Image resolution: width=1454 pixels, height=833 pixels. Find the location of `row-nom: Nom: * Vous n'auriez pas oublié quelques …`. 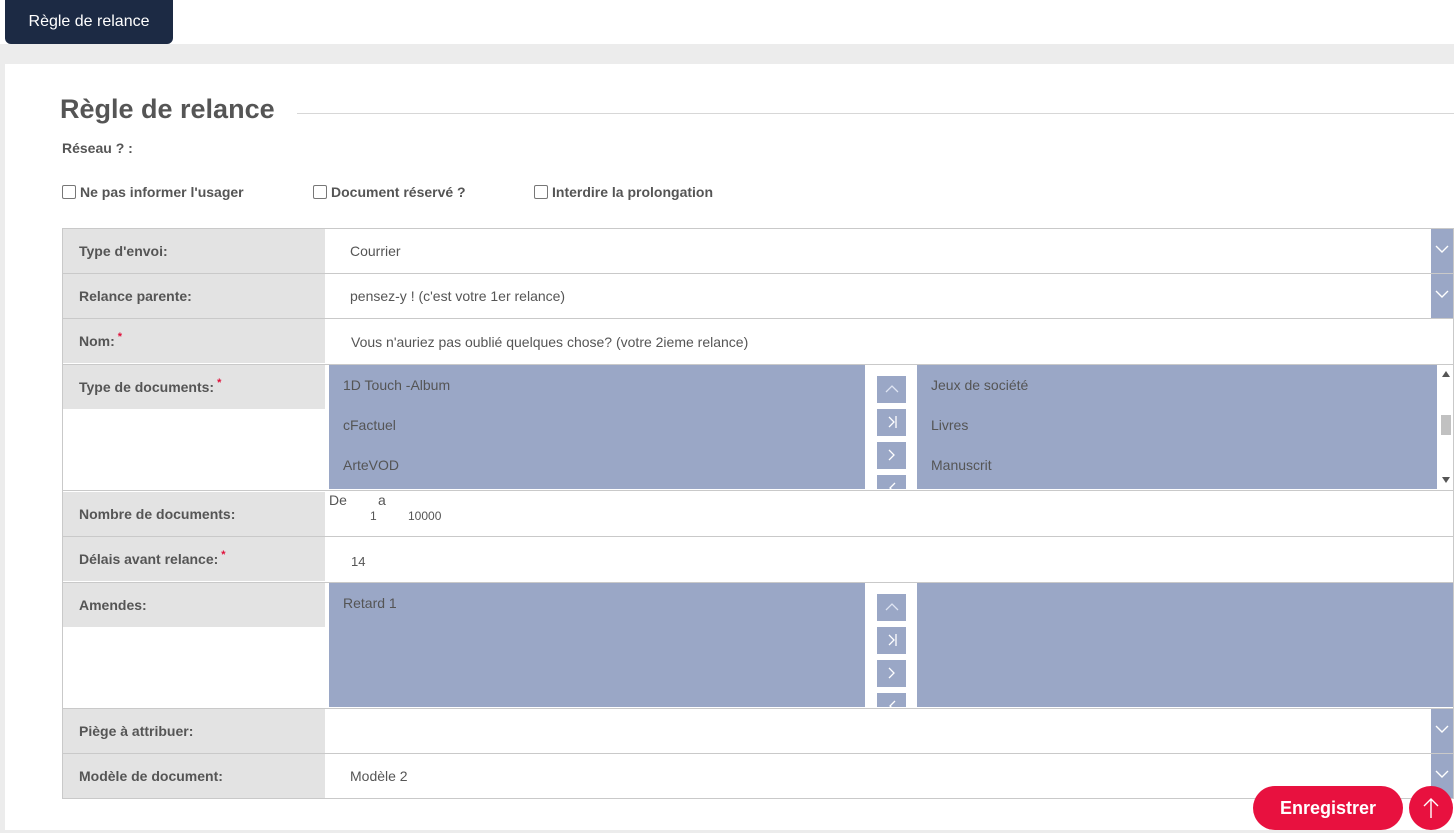

row-nom: Nom: * Vous n'auriez pas oublié quelques … is located at coordinates (758, 342).